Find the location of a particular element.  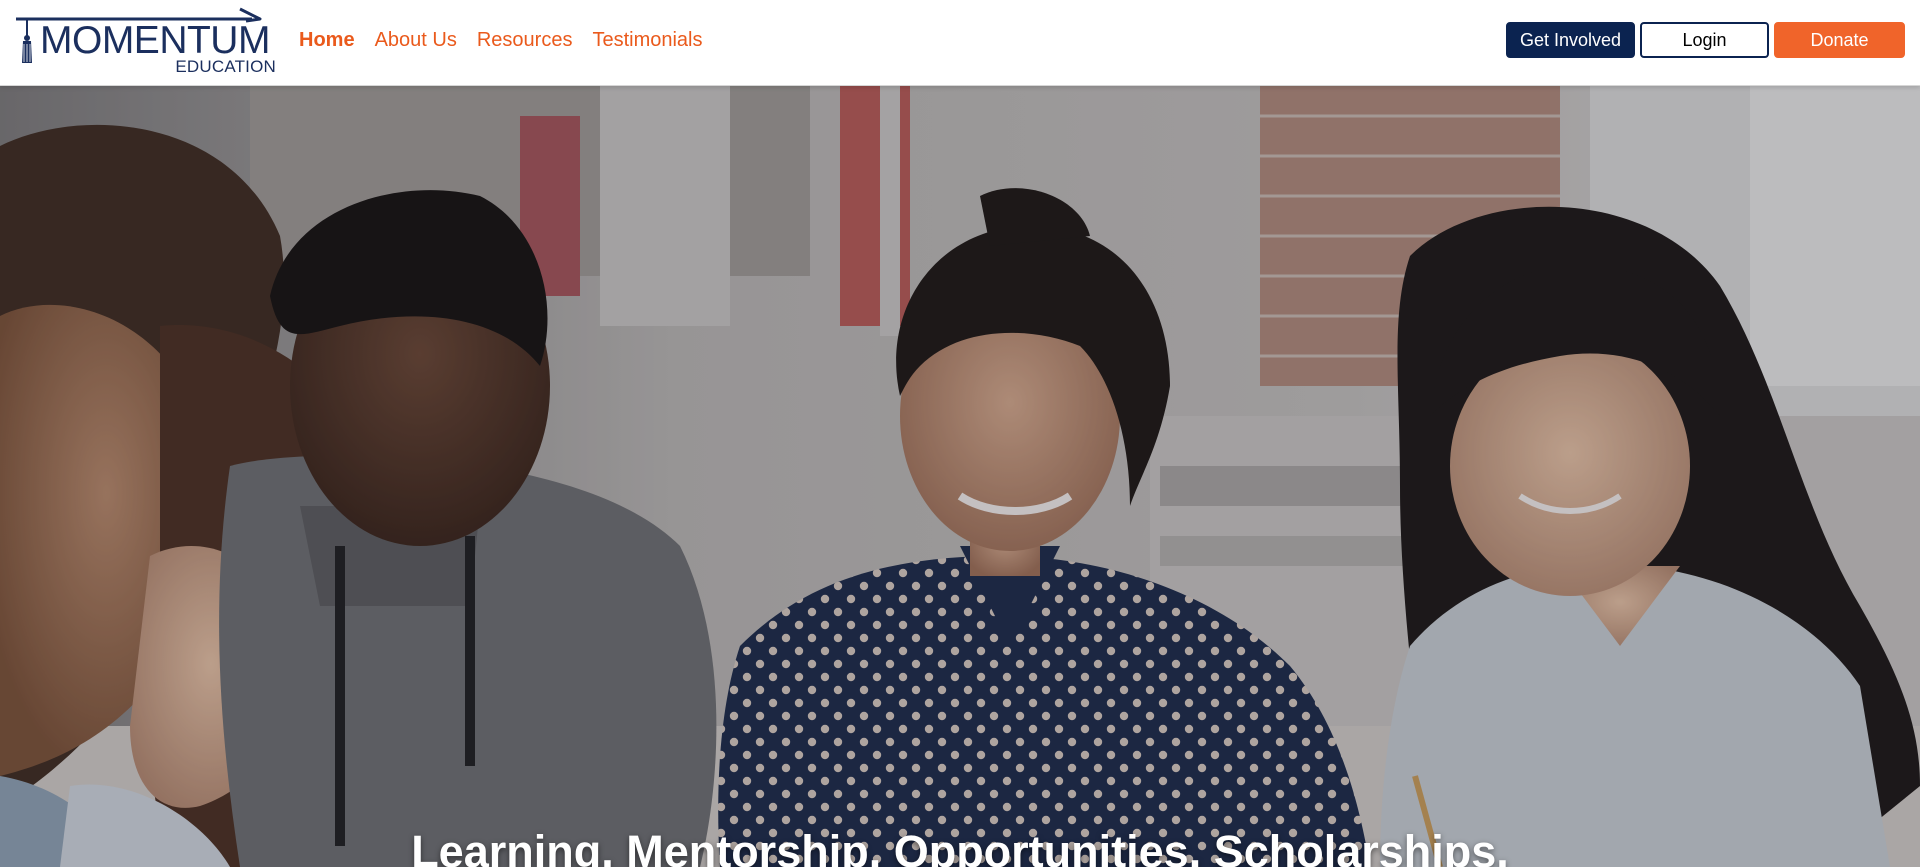

donate-button: Donate is located at coordinates (1839, 40).